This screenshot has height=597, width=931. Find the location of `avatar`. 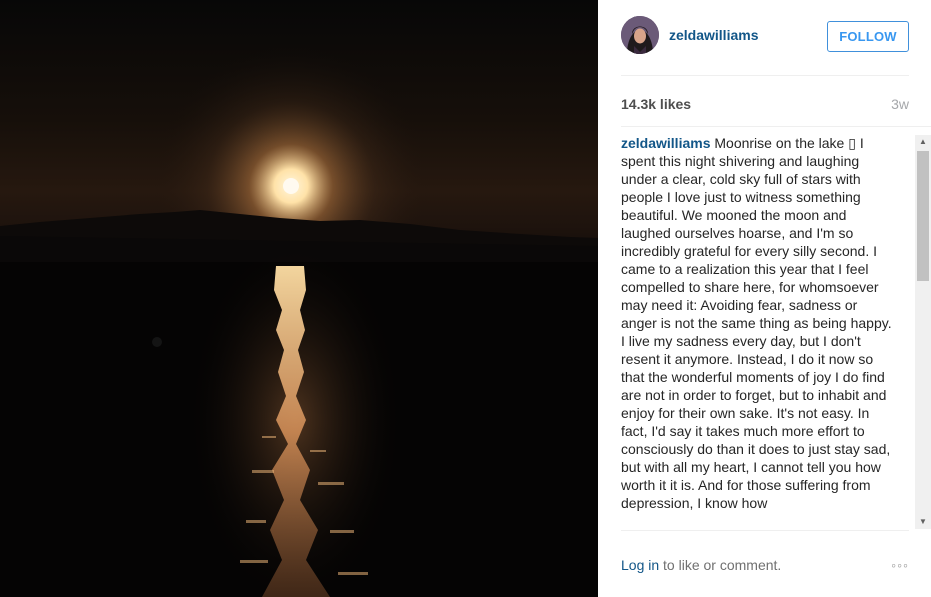

avatar is located at coordinates (640, 35).